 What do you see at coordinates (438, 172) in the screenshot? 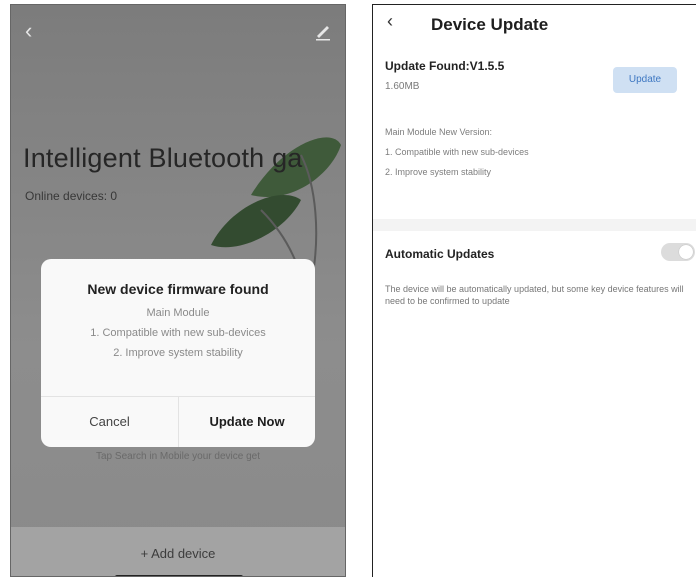
I see `release-note: 2. Improve system stability` at bounding box center [438, 172].